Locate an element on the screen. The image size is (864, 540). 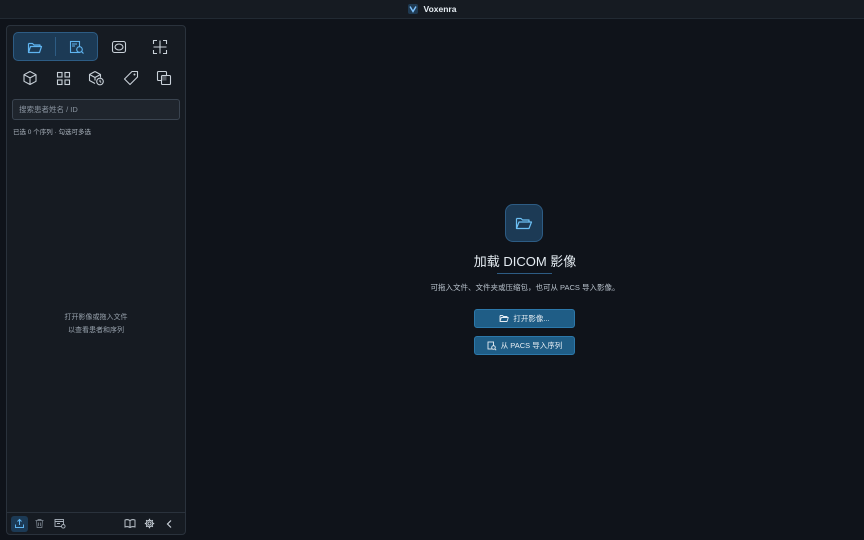
layers-button is located at coordinates (164, 78).